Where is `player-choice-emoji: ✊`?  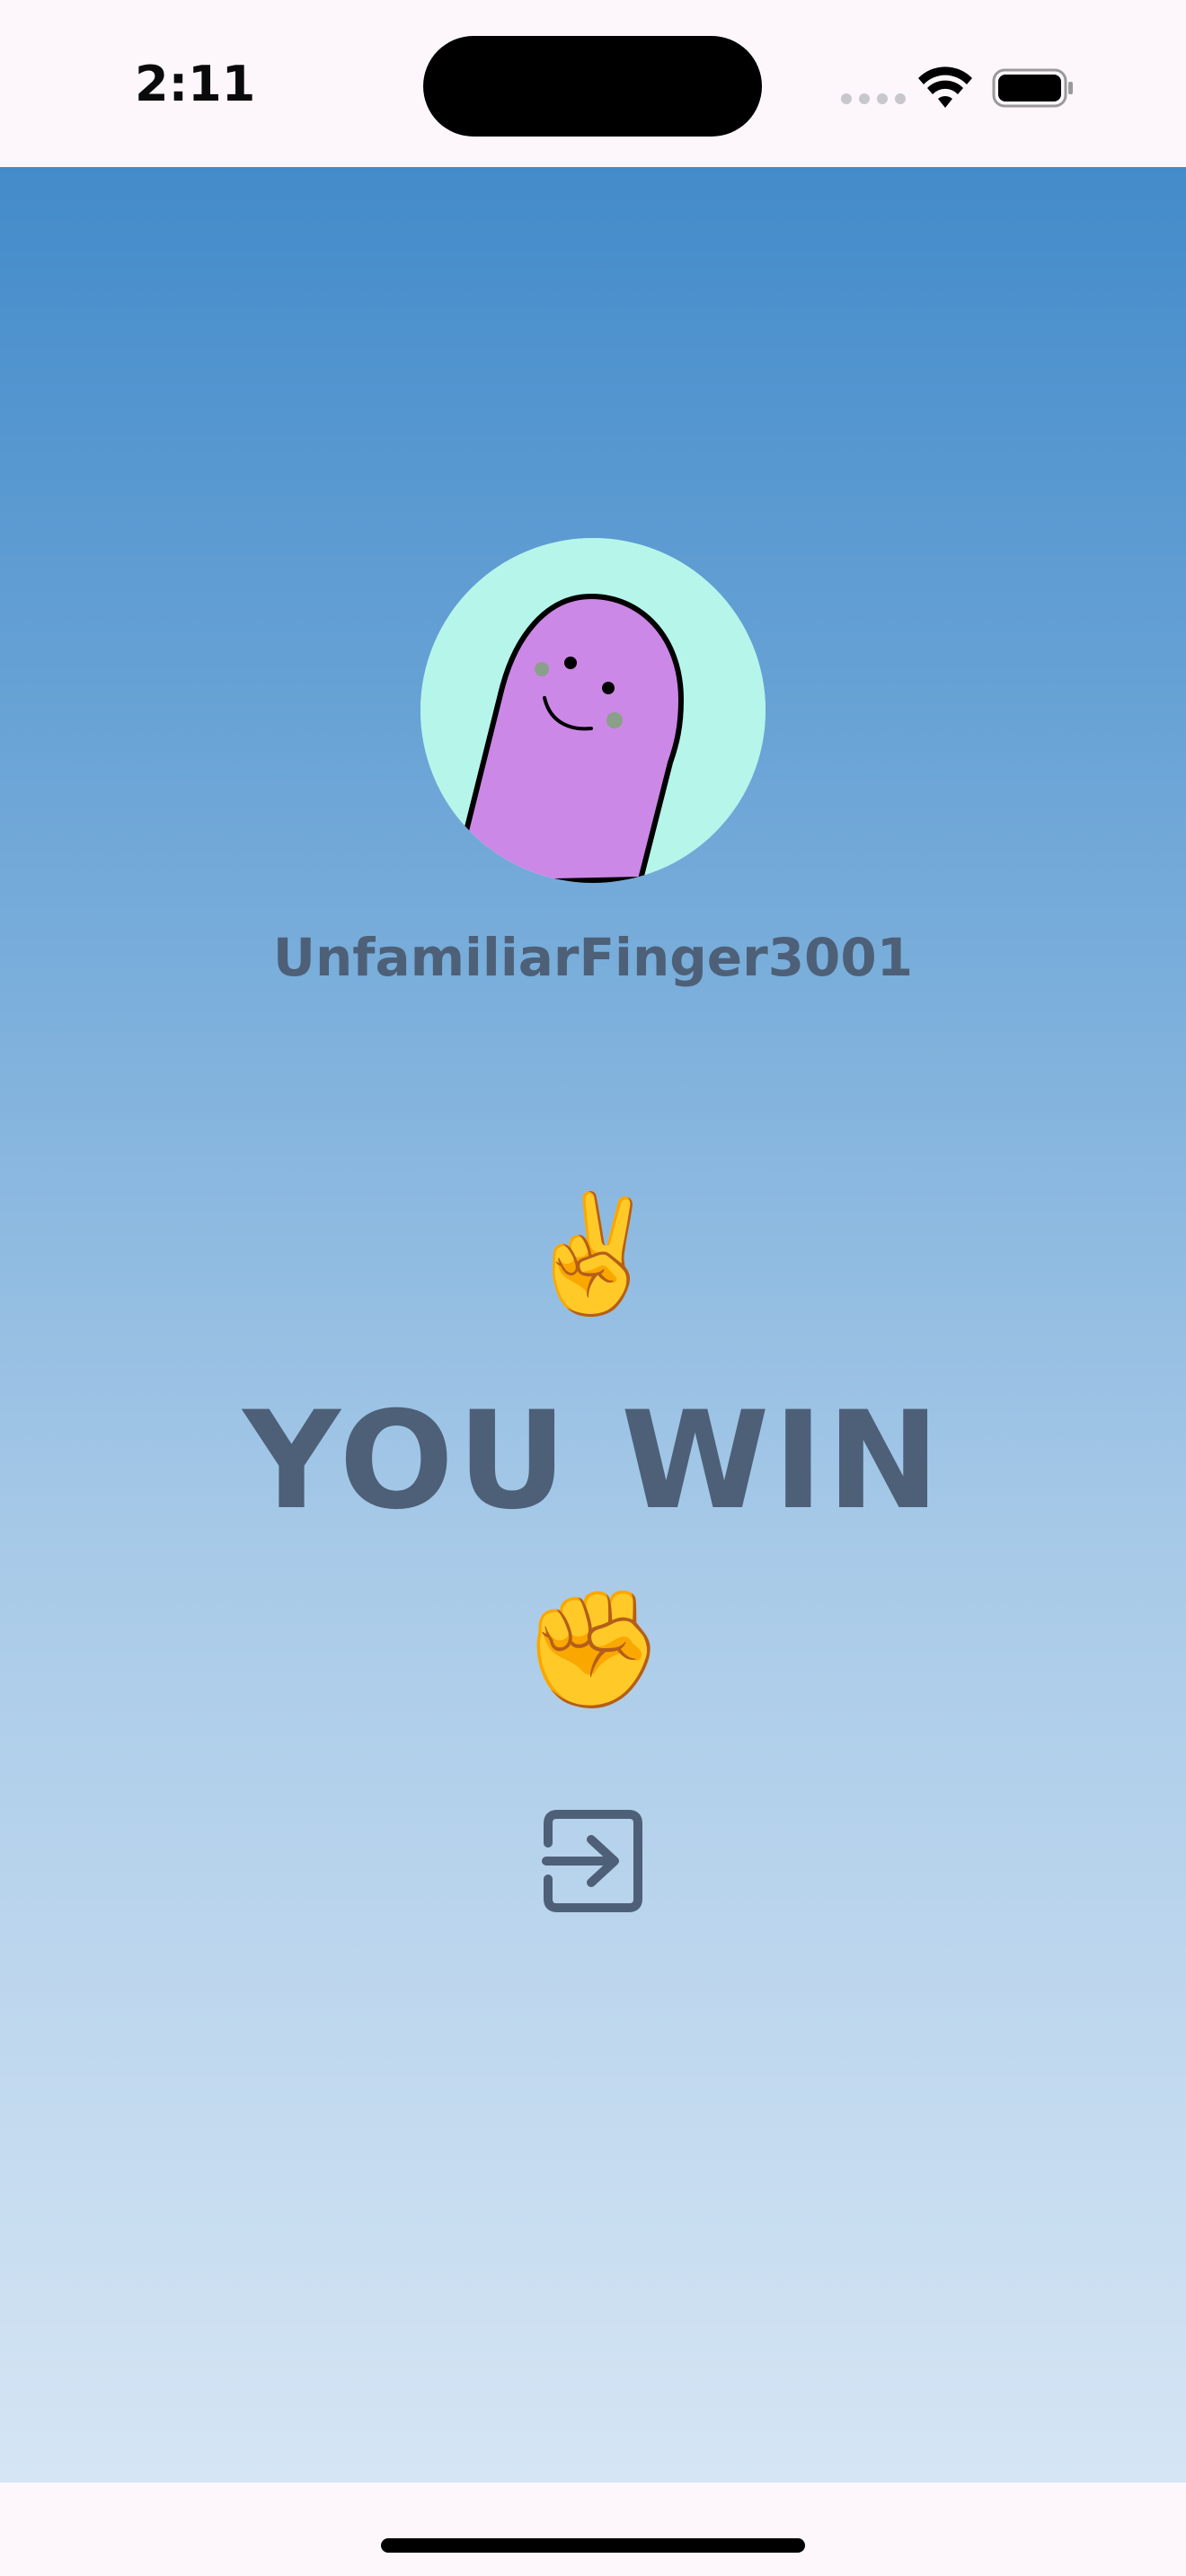 player-choice-emoji: ✊ is located at coordinates (593, 1649).